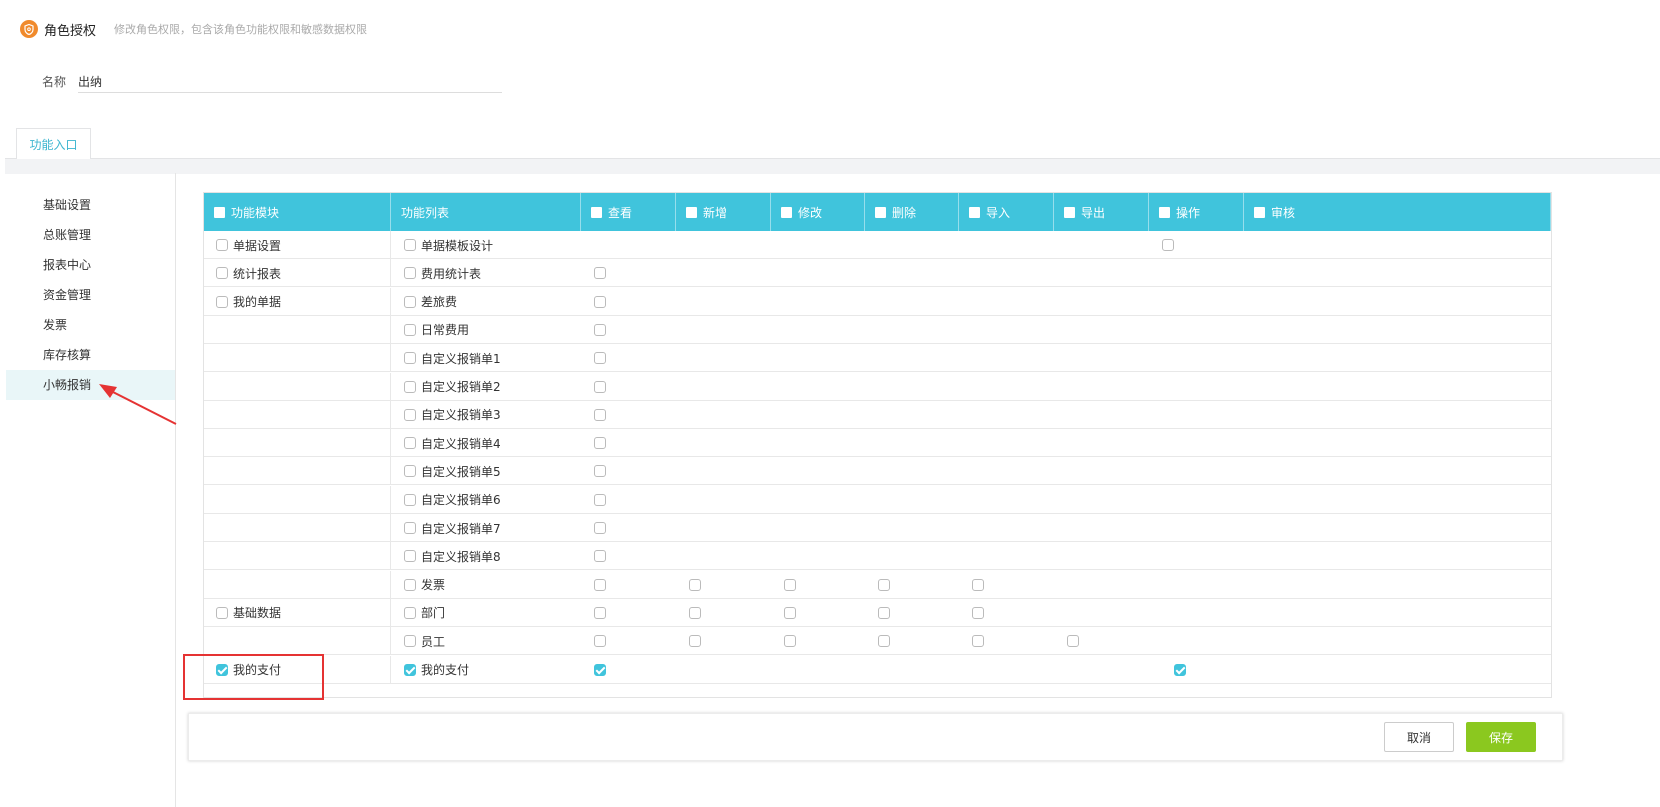 This screenshot has height=807, width=1660. I want to click on sidebar-item-inventory: 库存核算, so click(87, 355).